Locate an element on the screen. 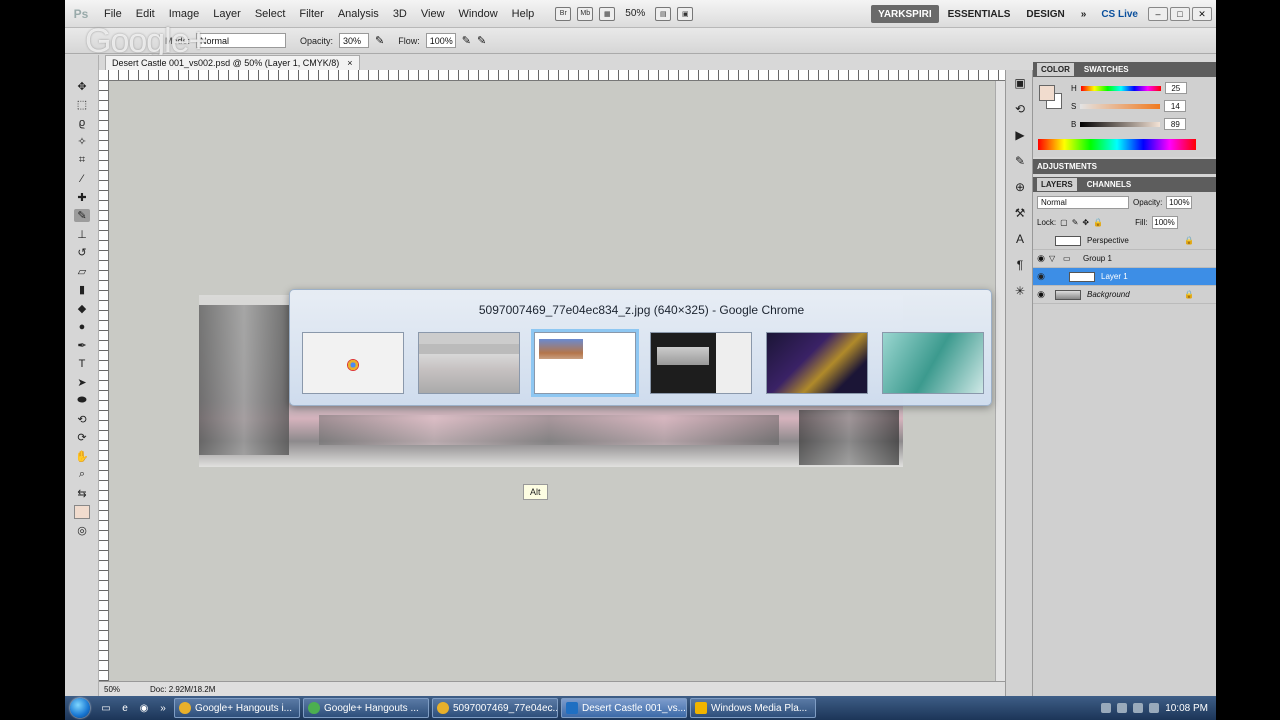 Image resolution: width=1280 pixels, height=720 pixels. menu-help: Help is located at coordinates (523, 14).